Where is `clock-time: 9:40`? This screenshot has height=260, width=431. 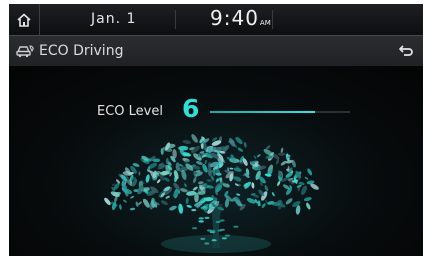 clock-time: 9:40 is located at coordinates (234, 18).